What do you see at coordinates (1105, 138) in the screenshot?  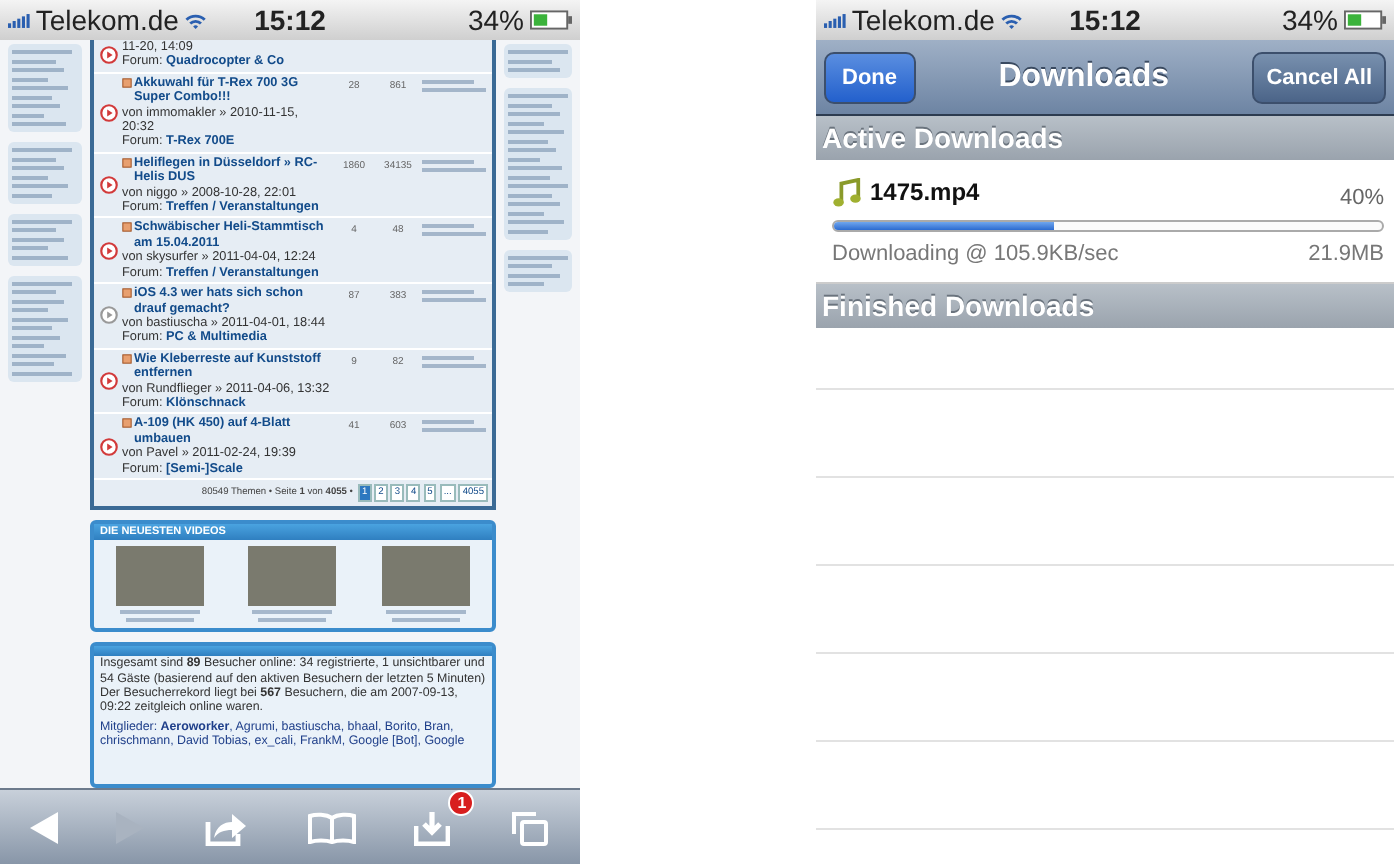 I see `section-header: Active Downloads` at bounding box center [1105, 138].